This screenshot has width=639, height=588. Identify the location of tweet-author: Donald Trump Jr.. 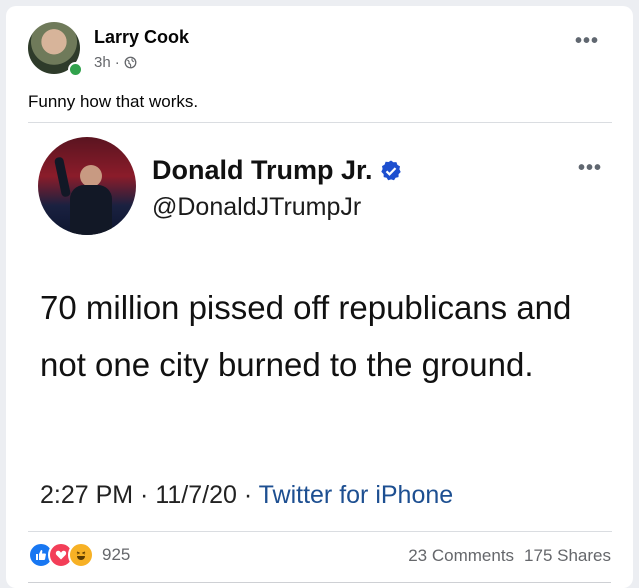
(277, 170).